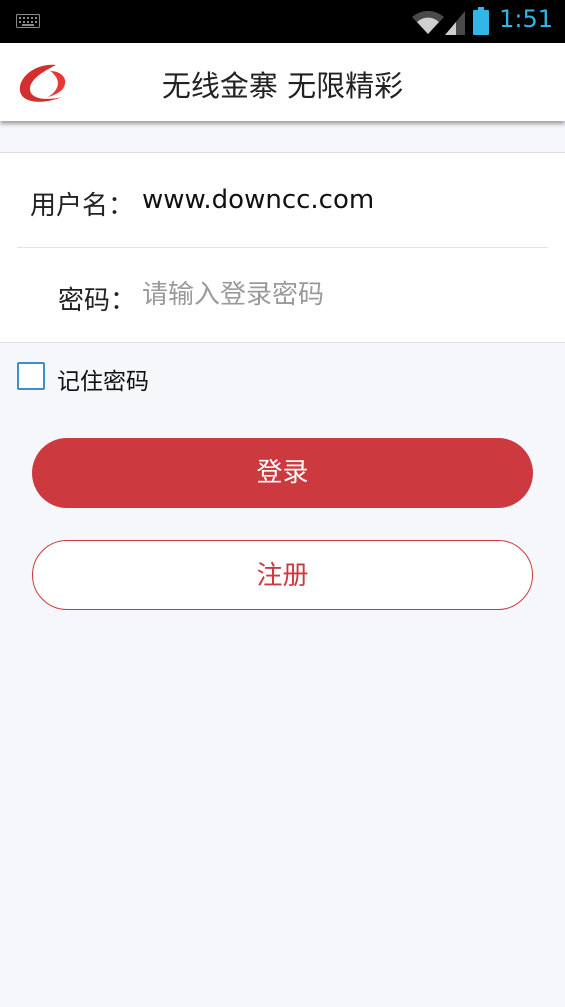 The image size is (565, 1007). Describe the element at coordinates (97, 301) in the screenshot. I see `password-label: 密码：` at that location.